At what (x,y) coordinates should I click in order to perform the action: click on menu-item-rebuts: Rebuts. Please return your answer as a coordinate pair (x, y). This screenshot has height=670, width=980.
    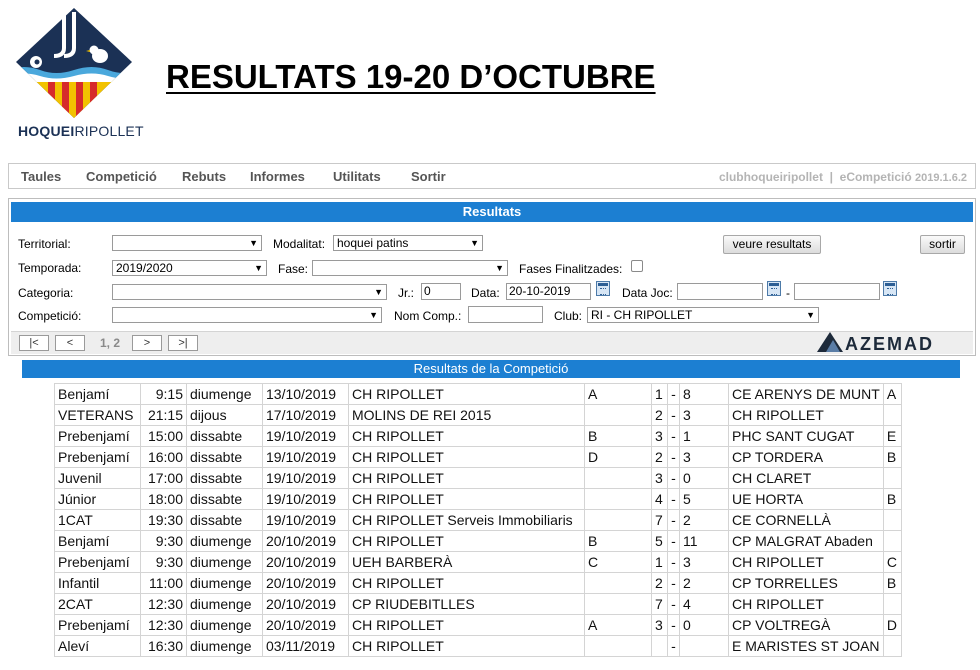
    Looking at the image, I should click on (204, 176).